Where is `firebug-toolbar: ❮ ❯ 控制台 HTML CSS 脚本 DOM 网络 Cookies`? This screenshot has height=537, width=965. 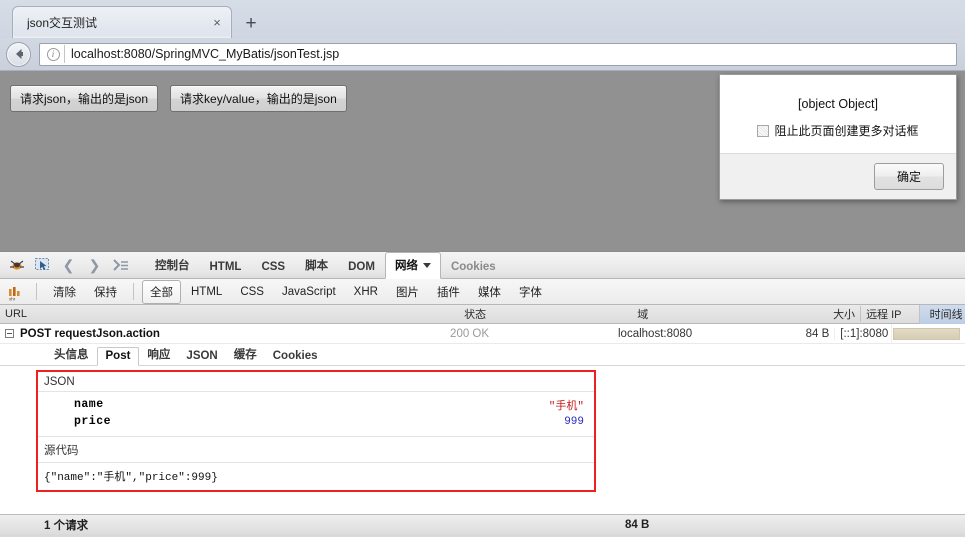 firebug-toolbar: ❮ ❯ 控制台 HTML CSS 脚本 DOM 网络 Cookies is located at coordinates (482, 265).